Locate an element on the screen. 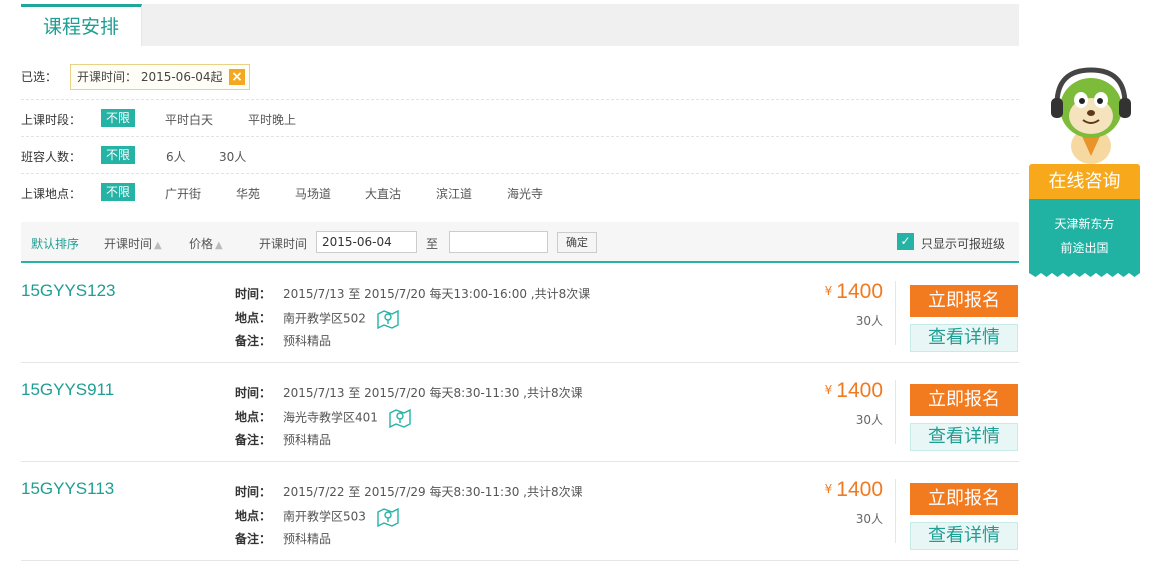 The height and width of the screenshot is (562, 1158). filter-row-size: 班容人数： 不限 6人 30人 is located at coordinates (520, 155).